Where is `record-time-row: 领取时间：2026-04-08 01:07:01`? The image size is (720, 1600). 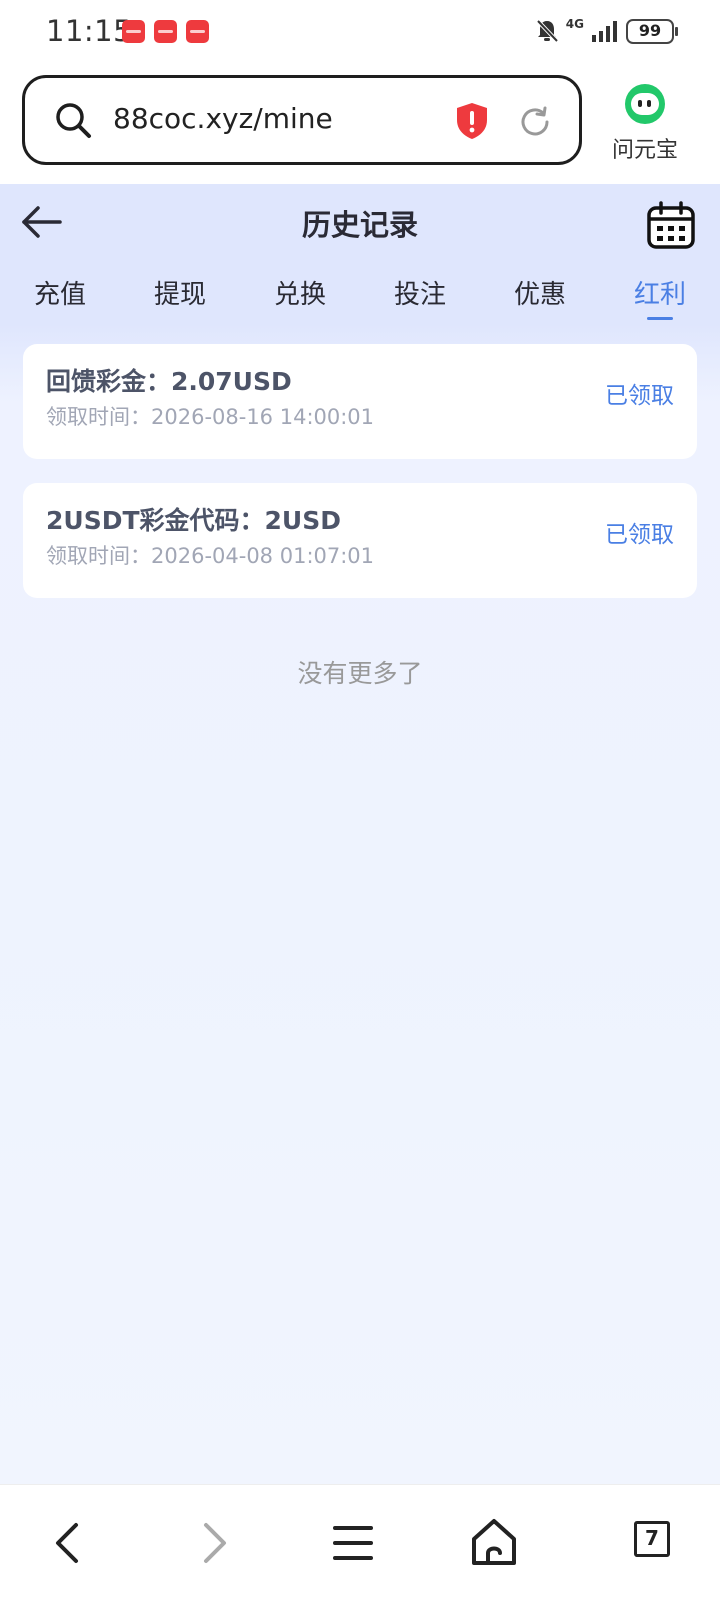 record-time-row: 领取时间：2026-04-08 01:07:01 is located at coordinates (210, 555).